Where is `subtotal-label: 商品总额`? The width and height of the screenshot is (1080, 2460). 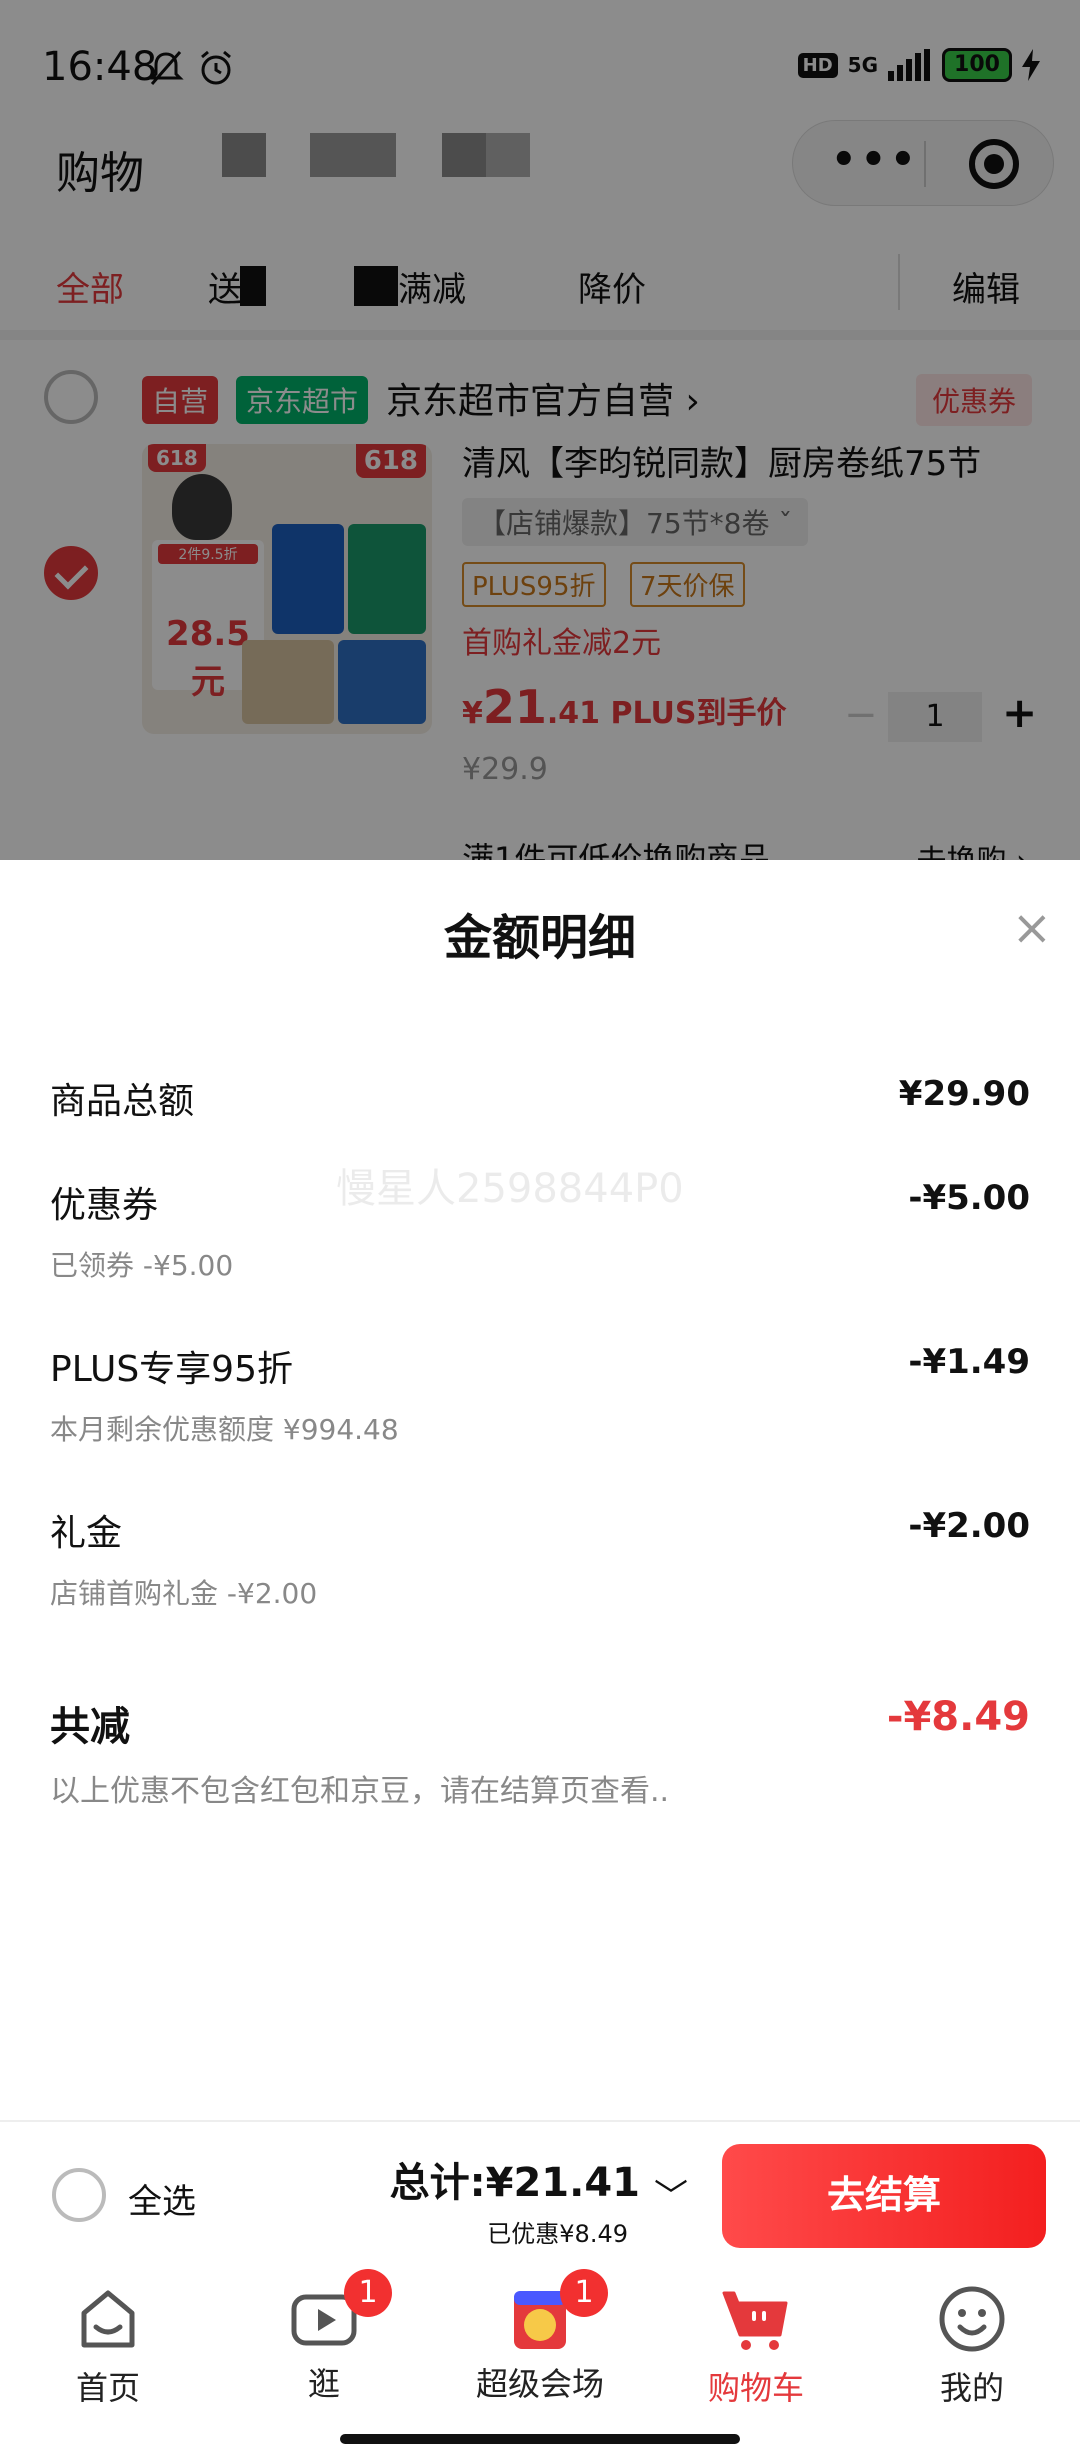 subtotal-label: 商品总额 is located at coordinates (122, 1101).